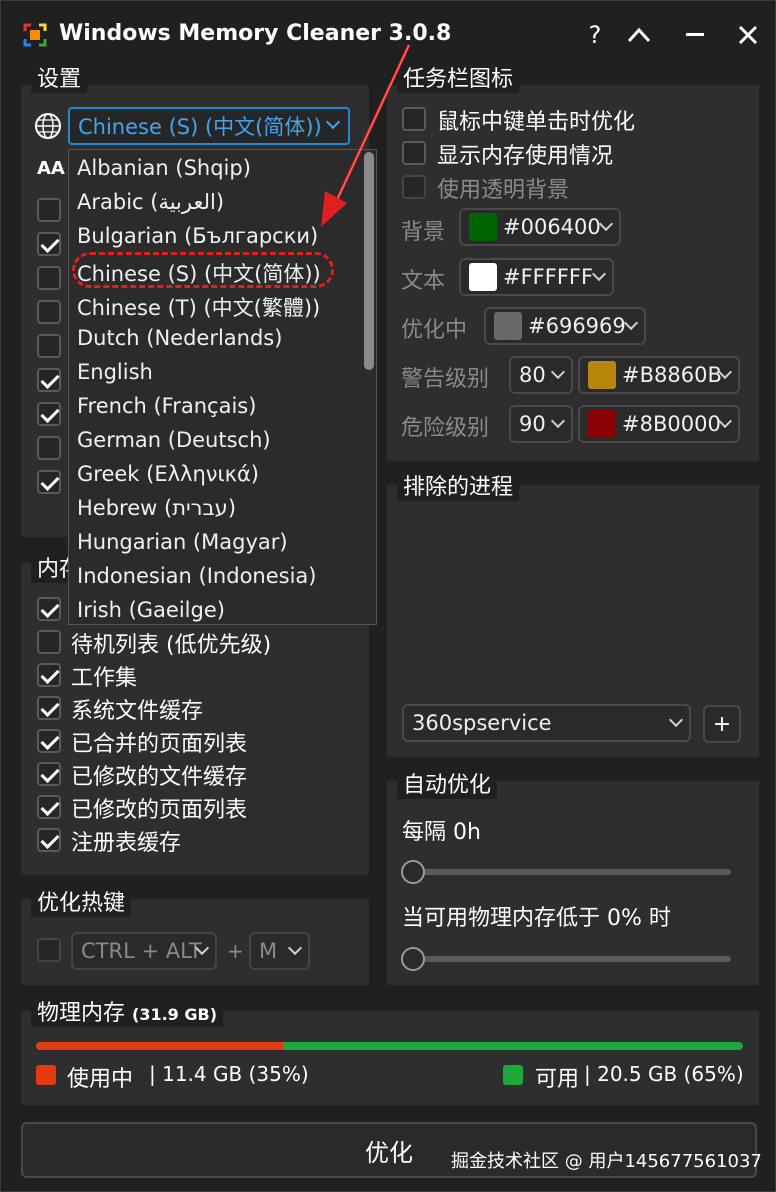 The width and height of the screenshot is (776, 1192). I want to click on warning-level-label: 警告级别, so click(445, 379).